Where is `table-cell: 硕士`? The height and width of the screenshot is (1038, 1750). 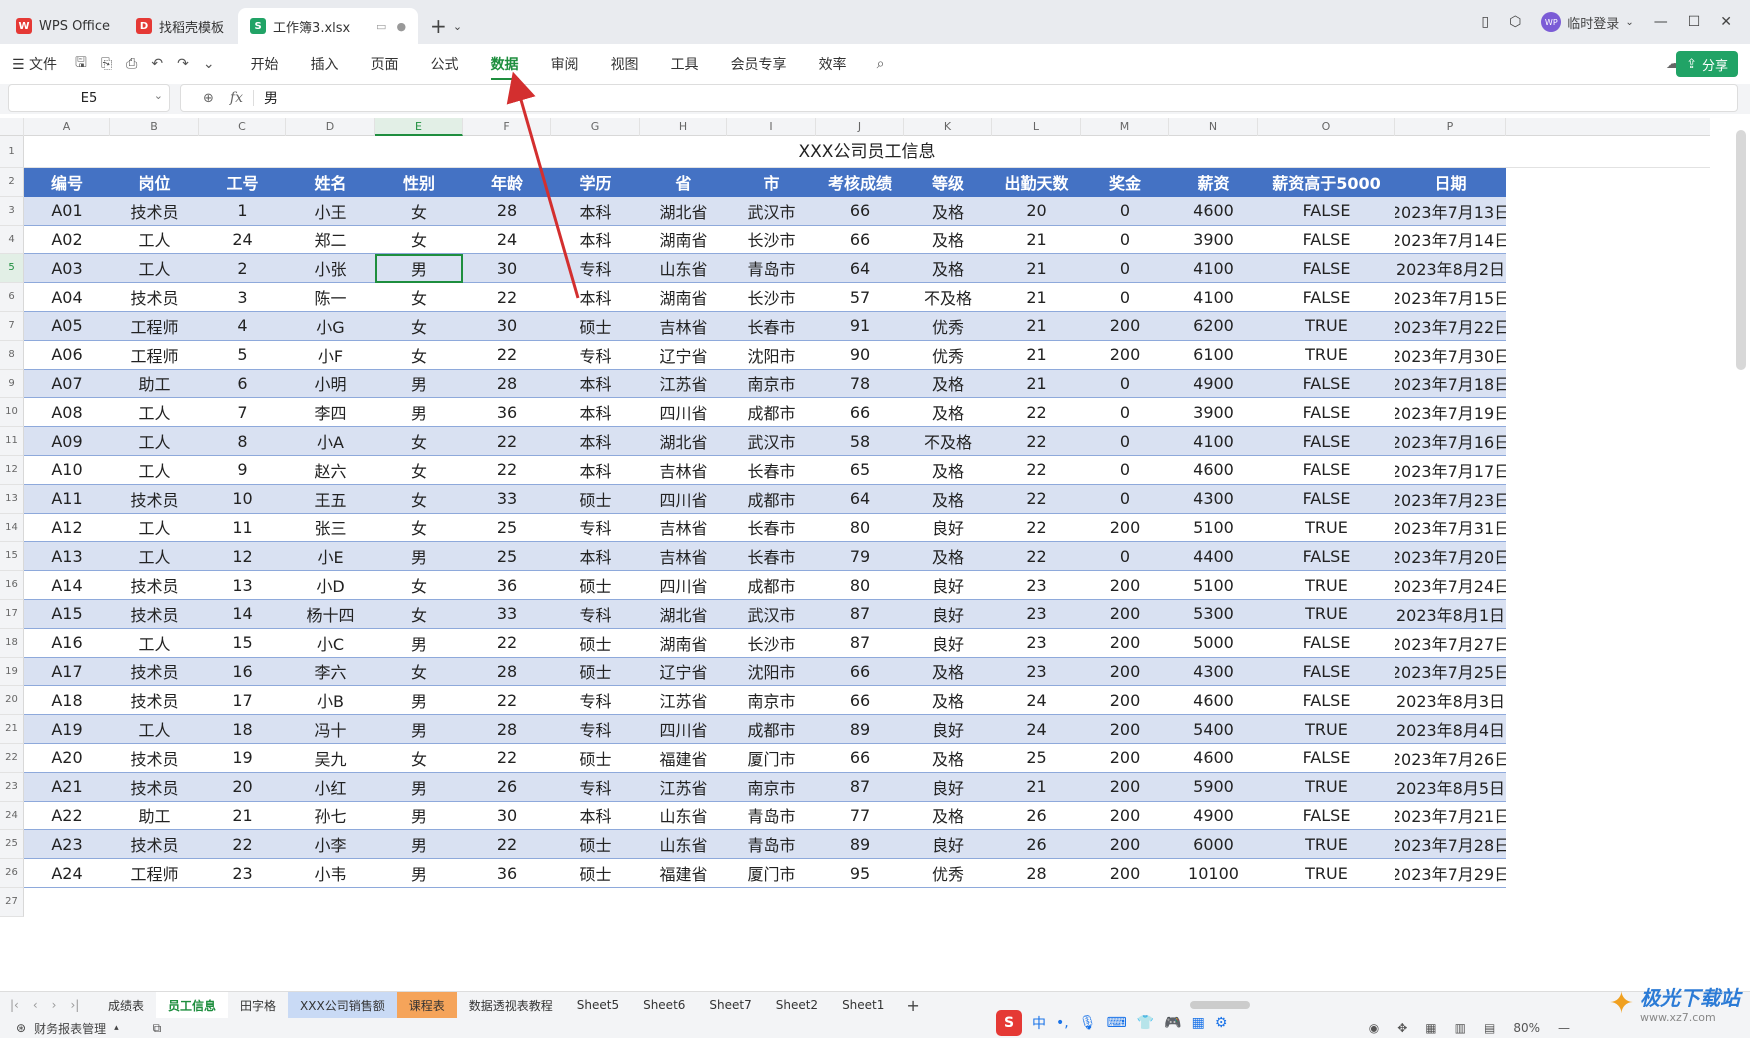
table-cell: 硕士 is located at coordinates (595, 499).